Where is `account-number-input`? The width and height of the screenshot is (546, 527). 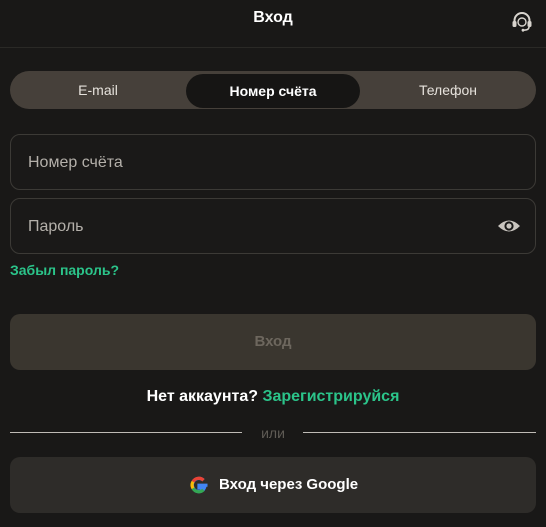
account-number-input is located at coordinates (263, 163).